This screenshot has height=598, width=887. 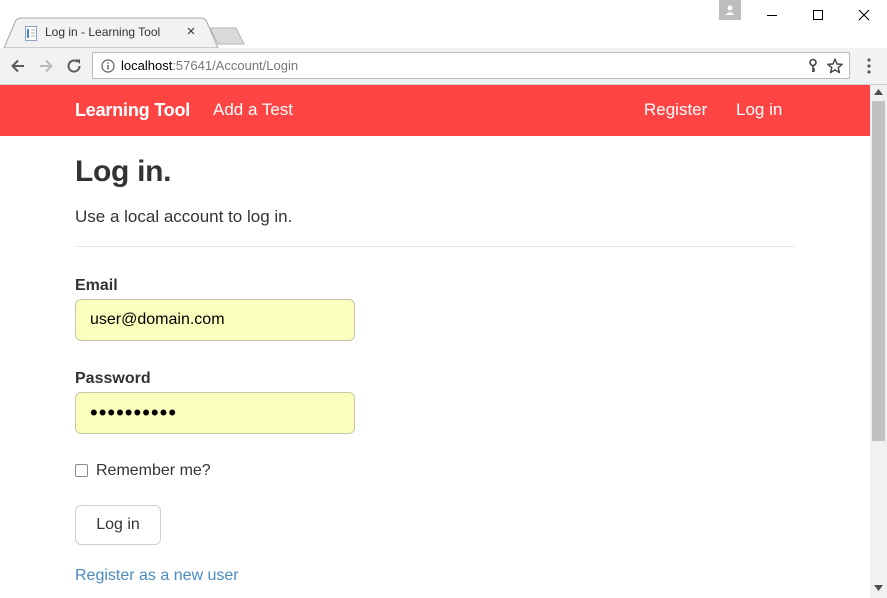 I want to click on kebab-menu-icon, so click(x=869, y=66).